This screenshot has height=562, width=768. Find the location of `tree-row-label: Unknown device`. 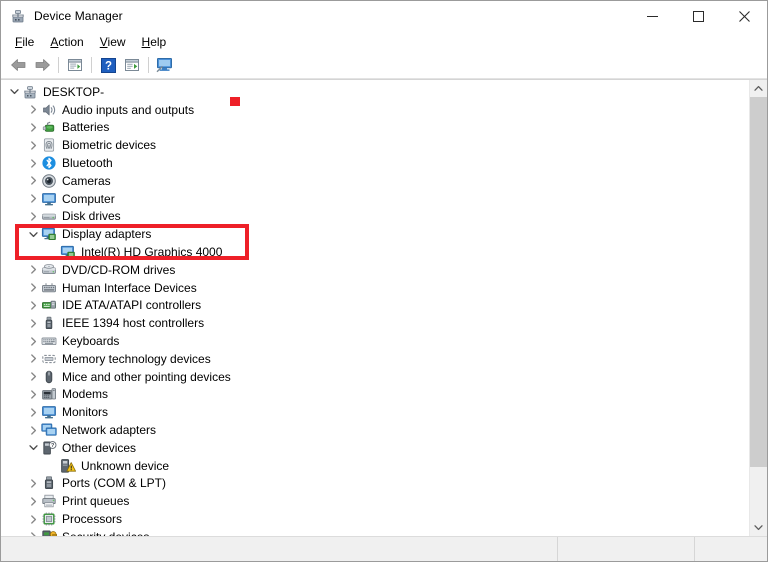

tree-row-label: Unknown device is located at coordinates (125, 465).